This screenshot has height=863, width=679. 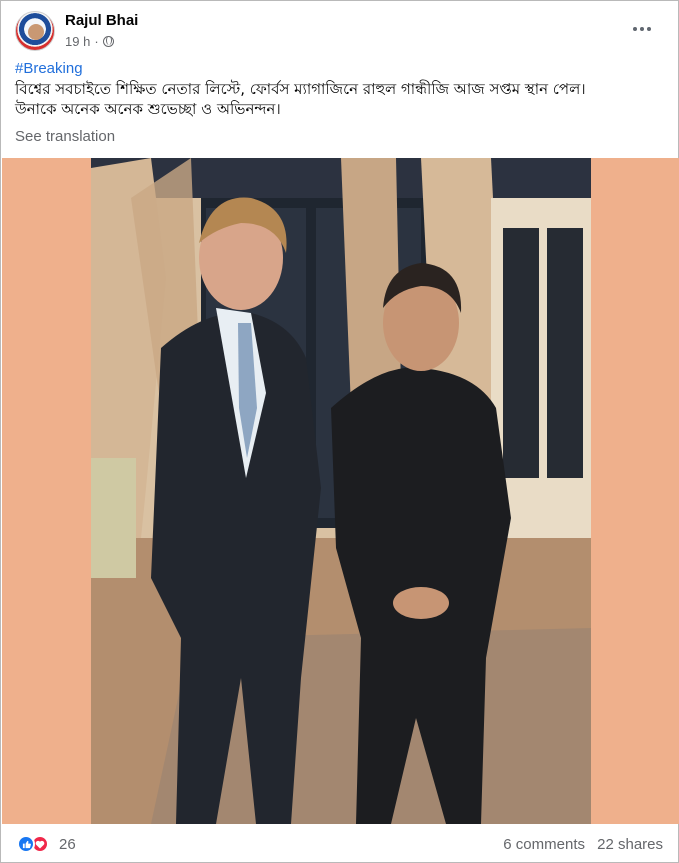 I want to click on comments-count: 6 comments, so click(x=544, y=844).